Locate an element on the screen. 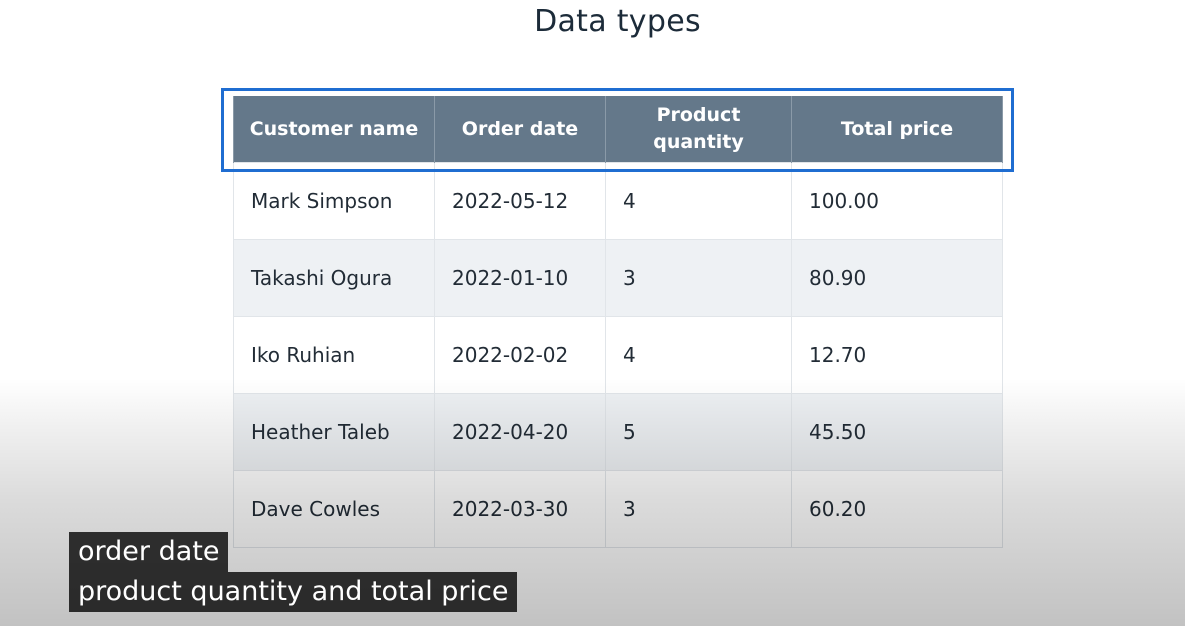  caption-line-1: order date is located at coordinates (149, 552).